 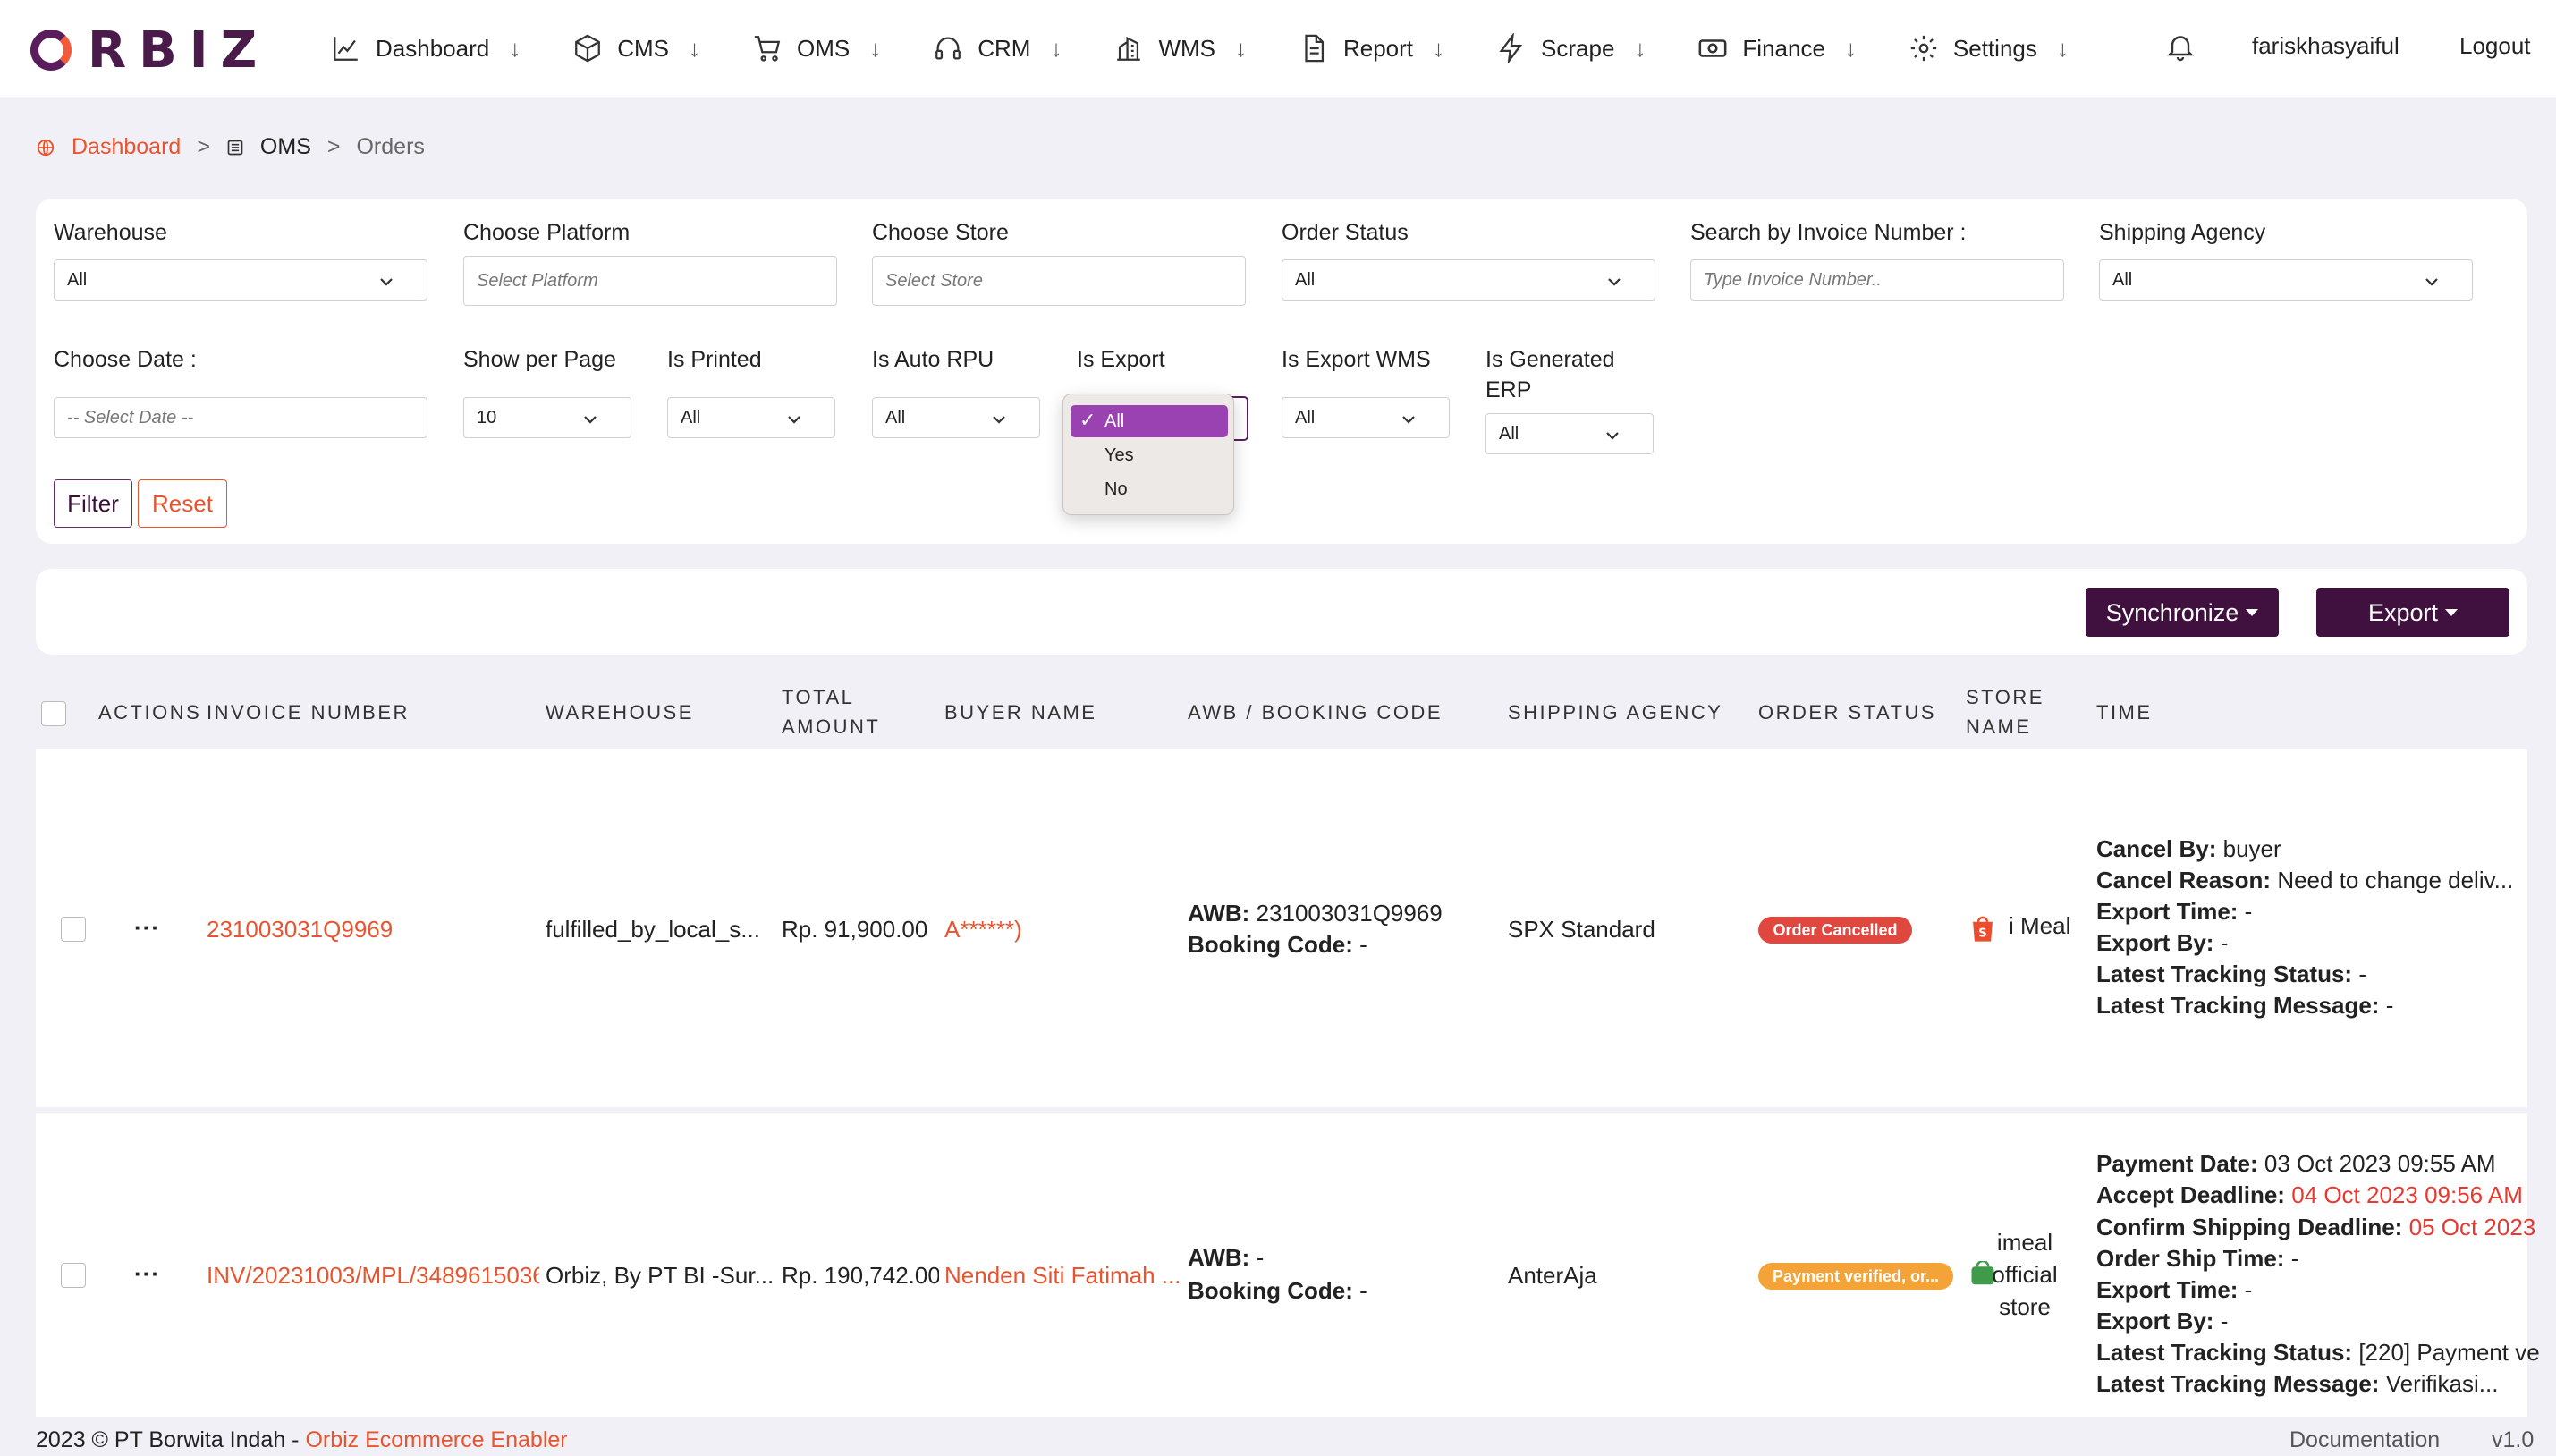 I want to click on nav-label: Settings, so click(x=1994, y=48).